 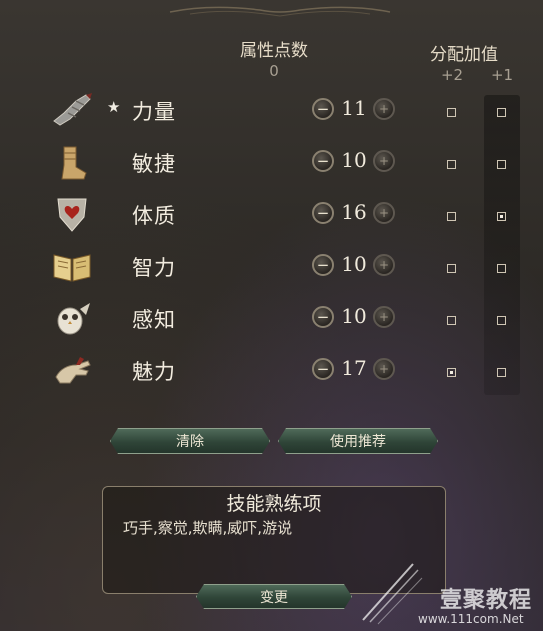 I want to click on attribute-row: 体质 −16 +, so click(x=271, y=214).